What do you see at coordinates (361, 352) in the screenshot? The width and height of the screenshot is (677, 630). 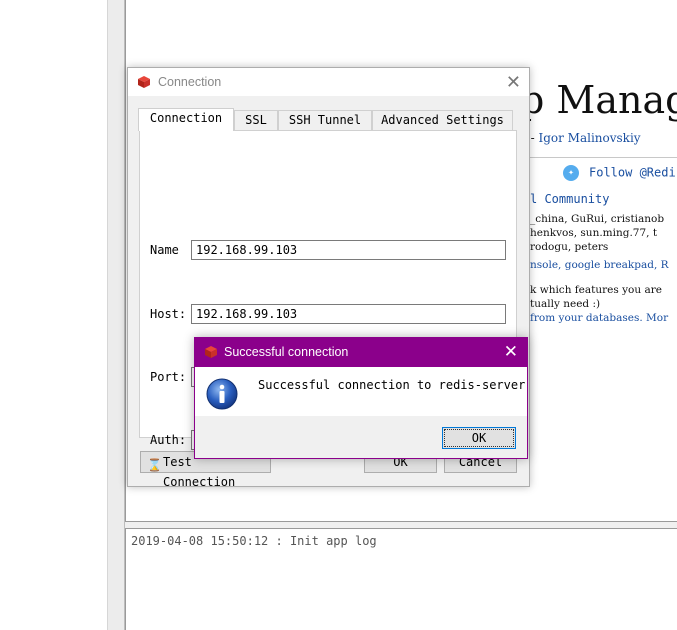 I see `message-box-titlebar: Successful connection ✕` at bounding box center [361, 352].